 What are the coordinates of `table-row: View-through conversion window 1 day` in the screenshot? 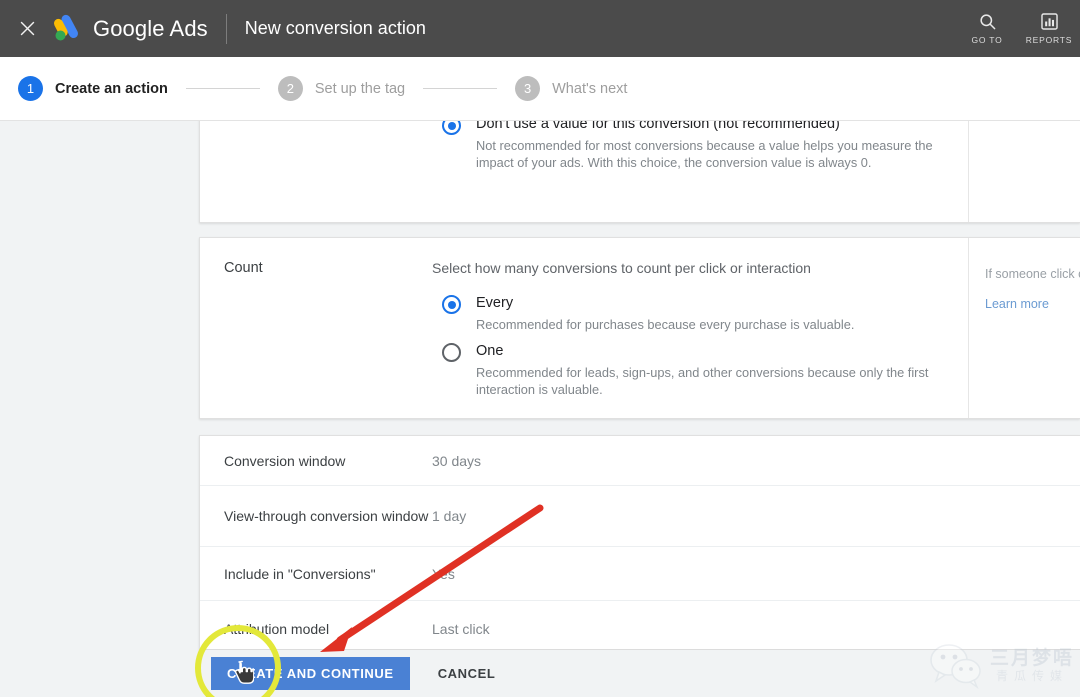 It's located at (640, 516).